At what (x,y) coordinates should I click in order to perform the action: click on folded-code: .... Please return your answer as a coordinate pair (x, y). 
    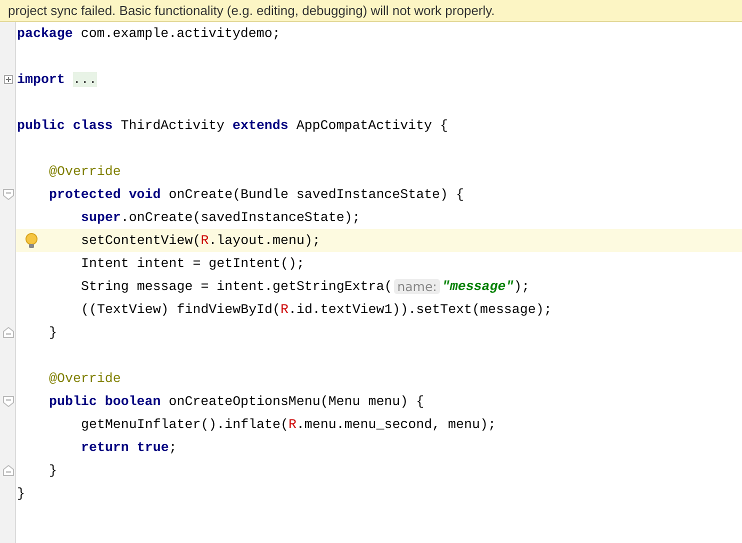
    Looking at the image, I should click on (84, 79).